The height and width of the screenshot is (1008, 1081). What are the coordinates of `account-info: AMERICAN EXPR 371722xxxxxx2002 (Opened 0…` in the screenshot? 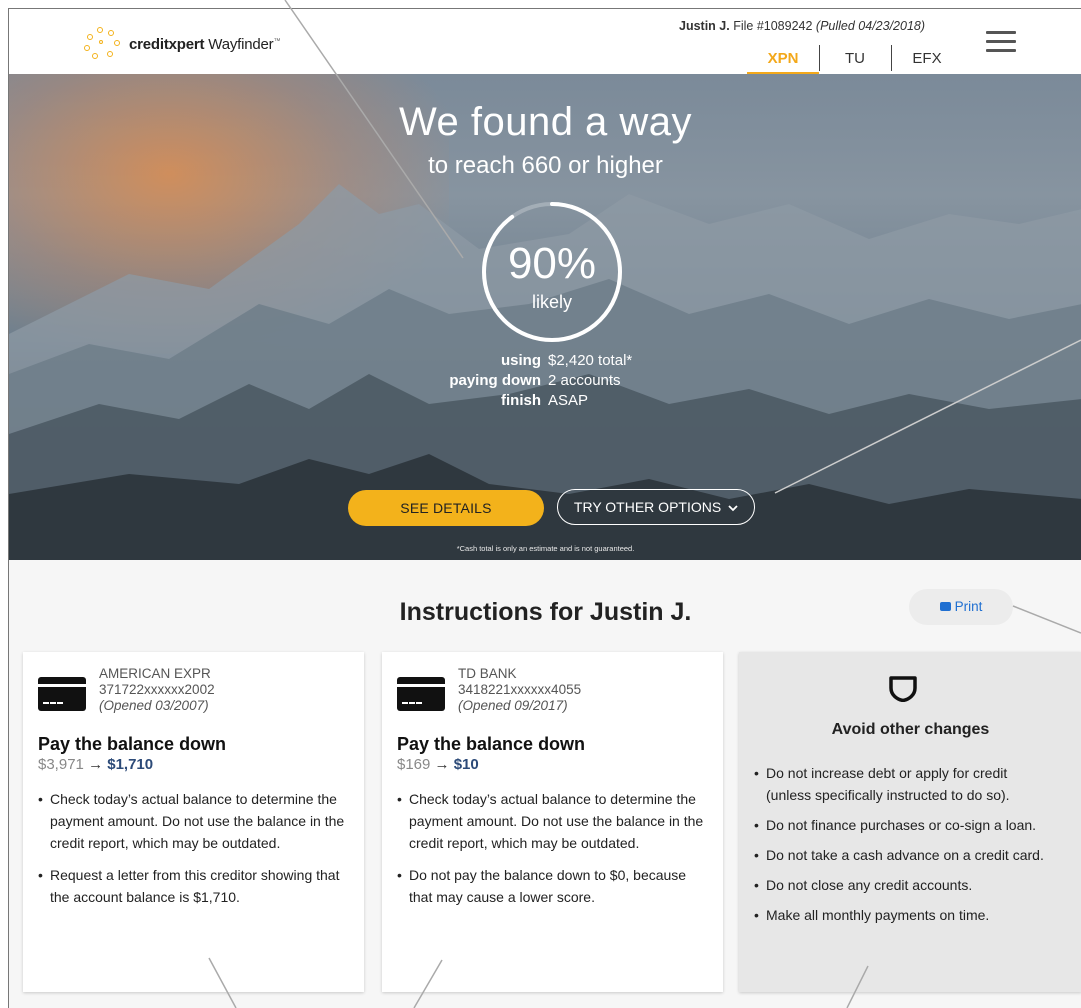 It's located at (157, 690).